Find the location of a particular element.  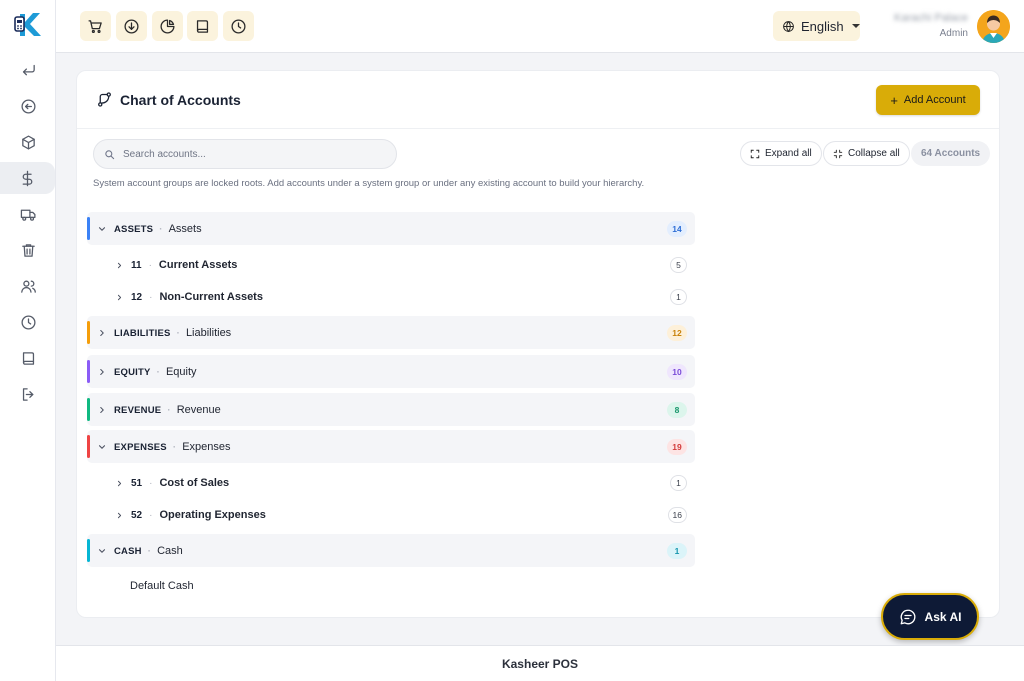

collapse-icon is located at coordinates (838, 153).